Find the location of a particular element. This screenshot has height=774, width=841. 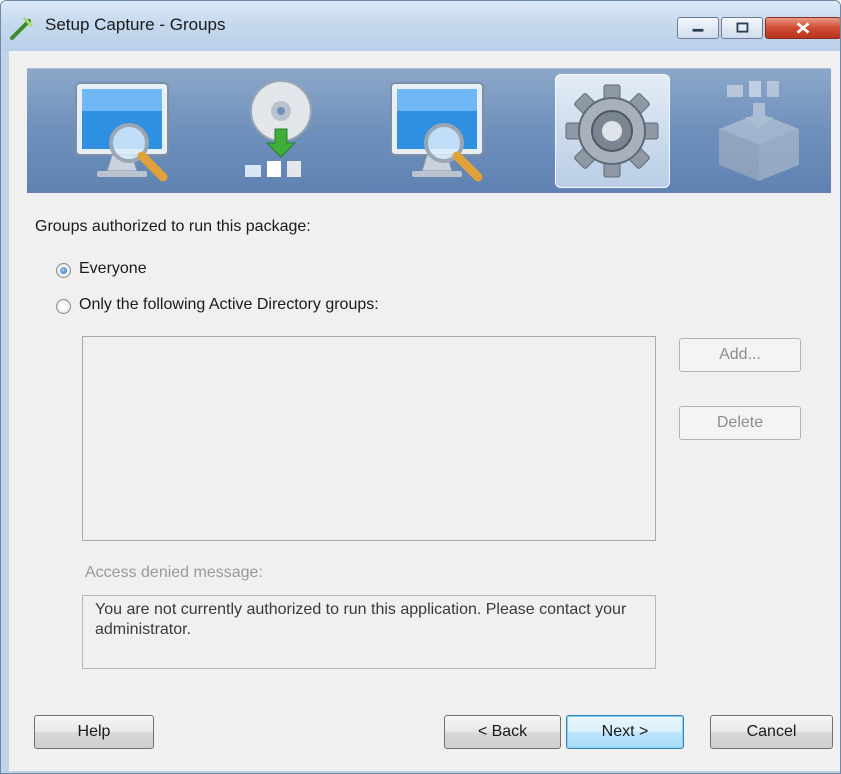

step-scan-before is located at coordinates (127, 131).